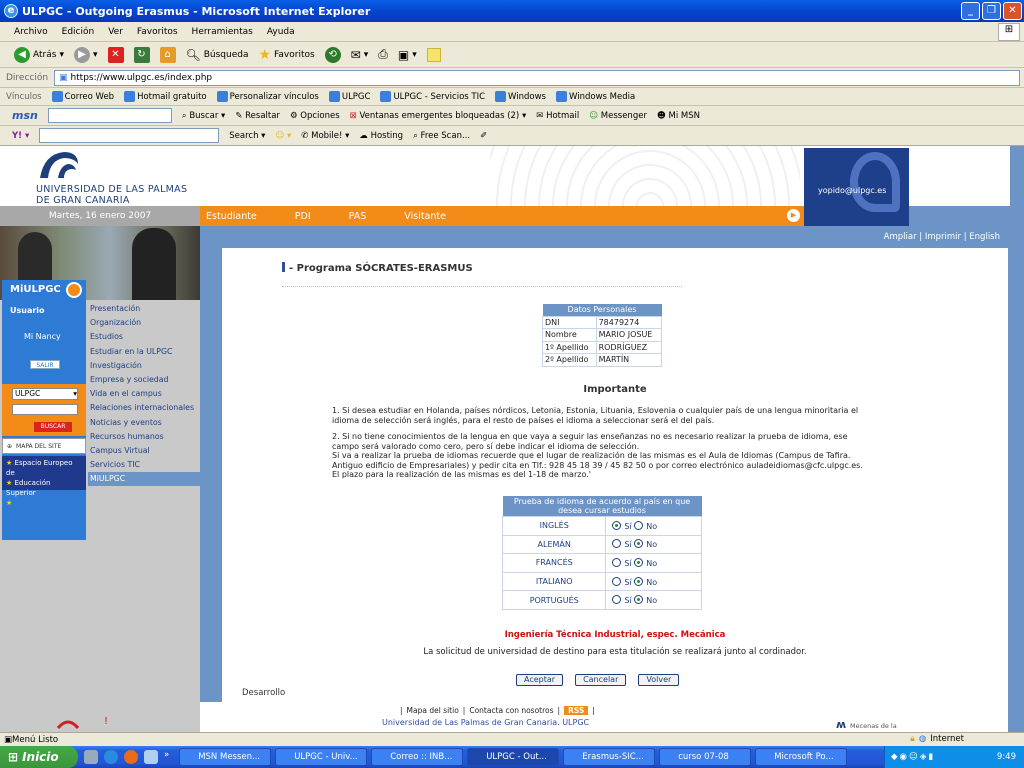 Image resolution: width=1024 pixels, height=768 pixels. What do you see at coordinates (315, 116) in the screenshot?
I see `msn-opciones-button: ⚙ Opciones` at bounding box center [315, 116].